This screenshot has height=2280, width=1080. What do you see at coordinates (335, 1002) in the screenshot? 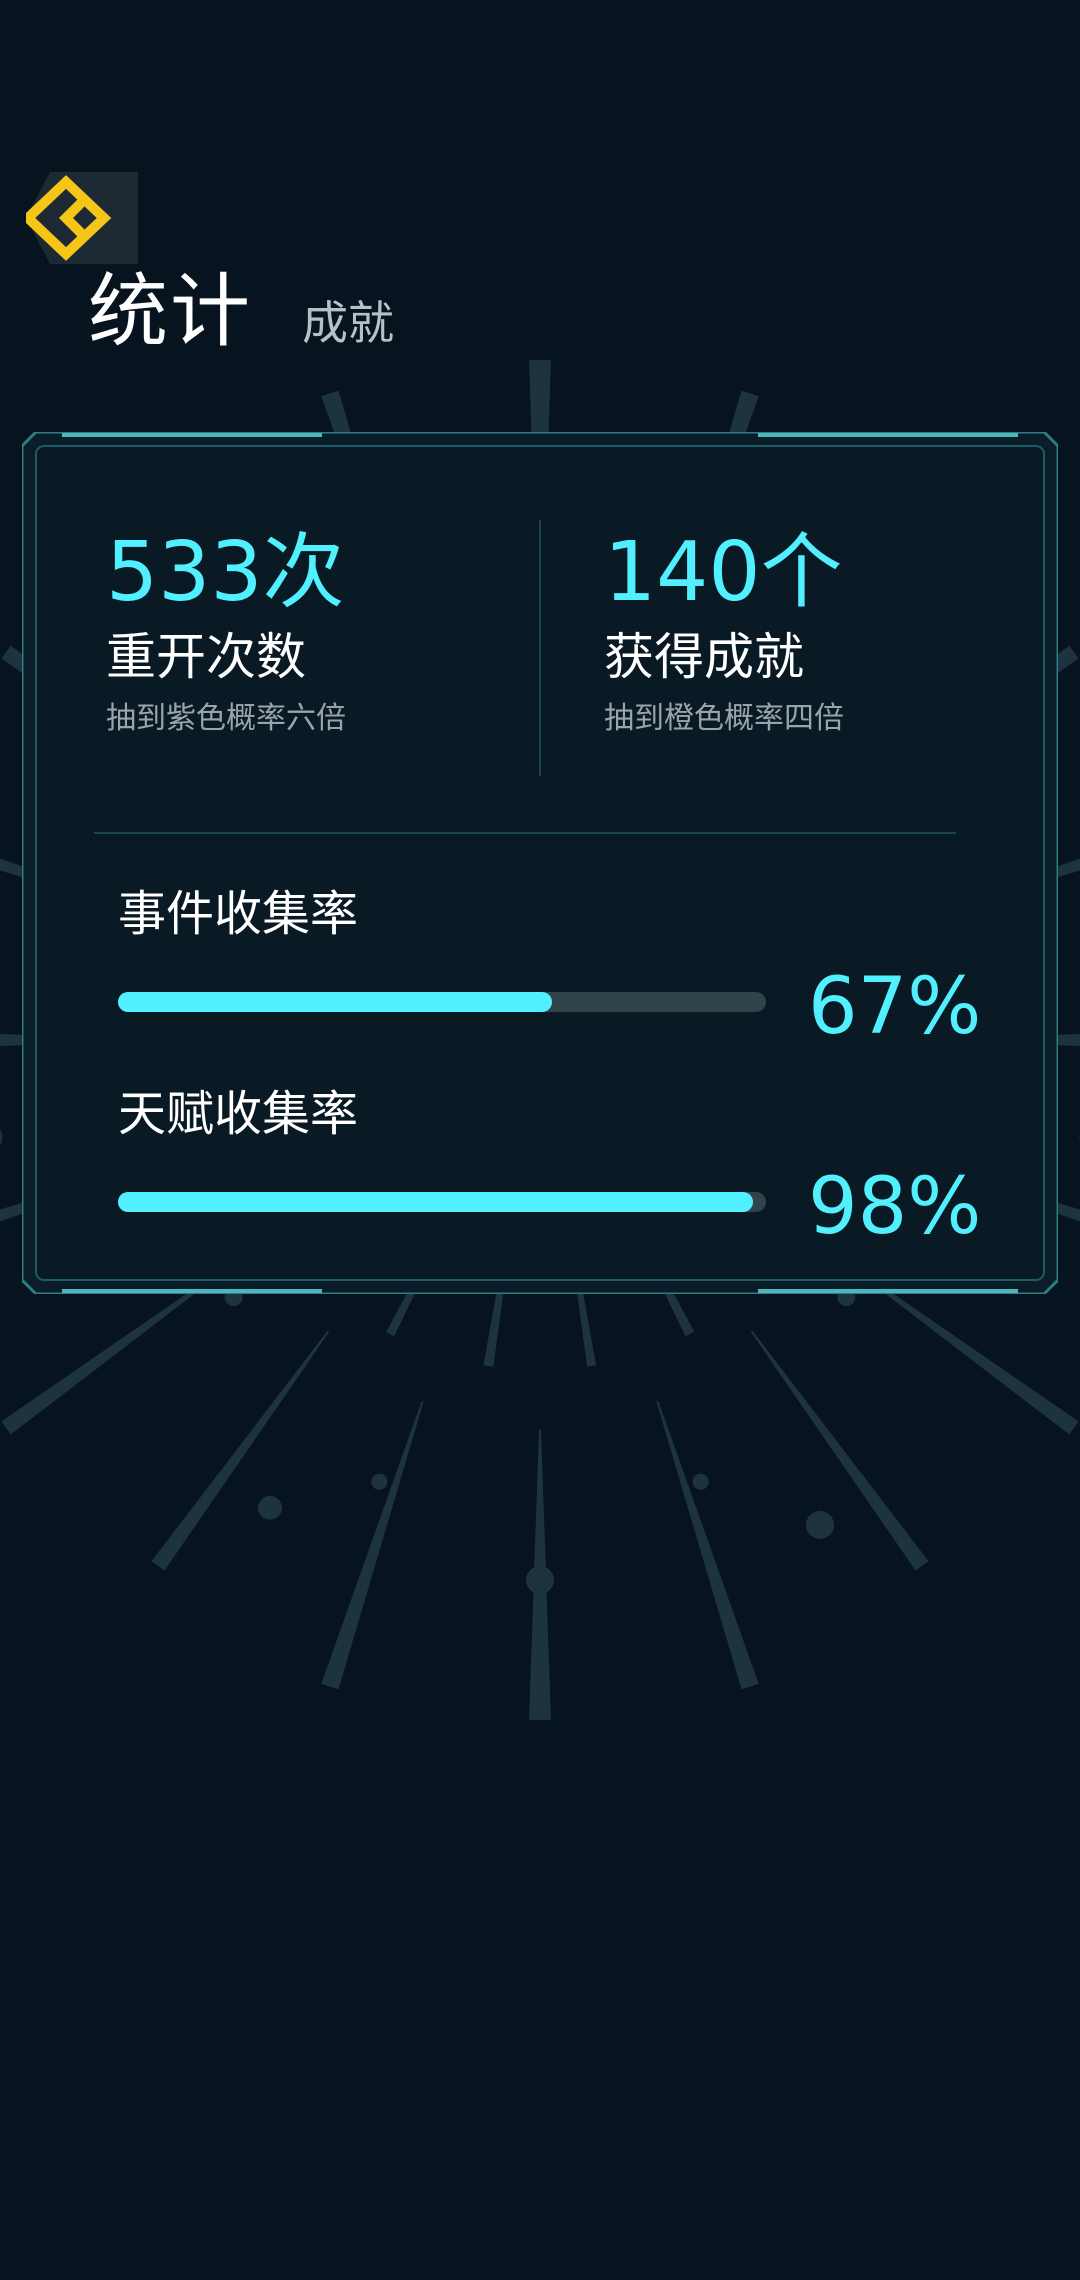
I see `event-progress-fill` at bounding box center [335, 1002].